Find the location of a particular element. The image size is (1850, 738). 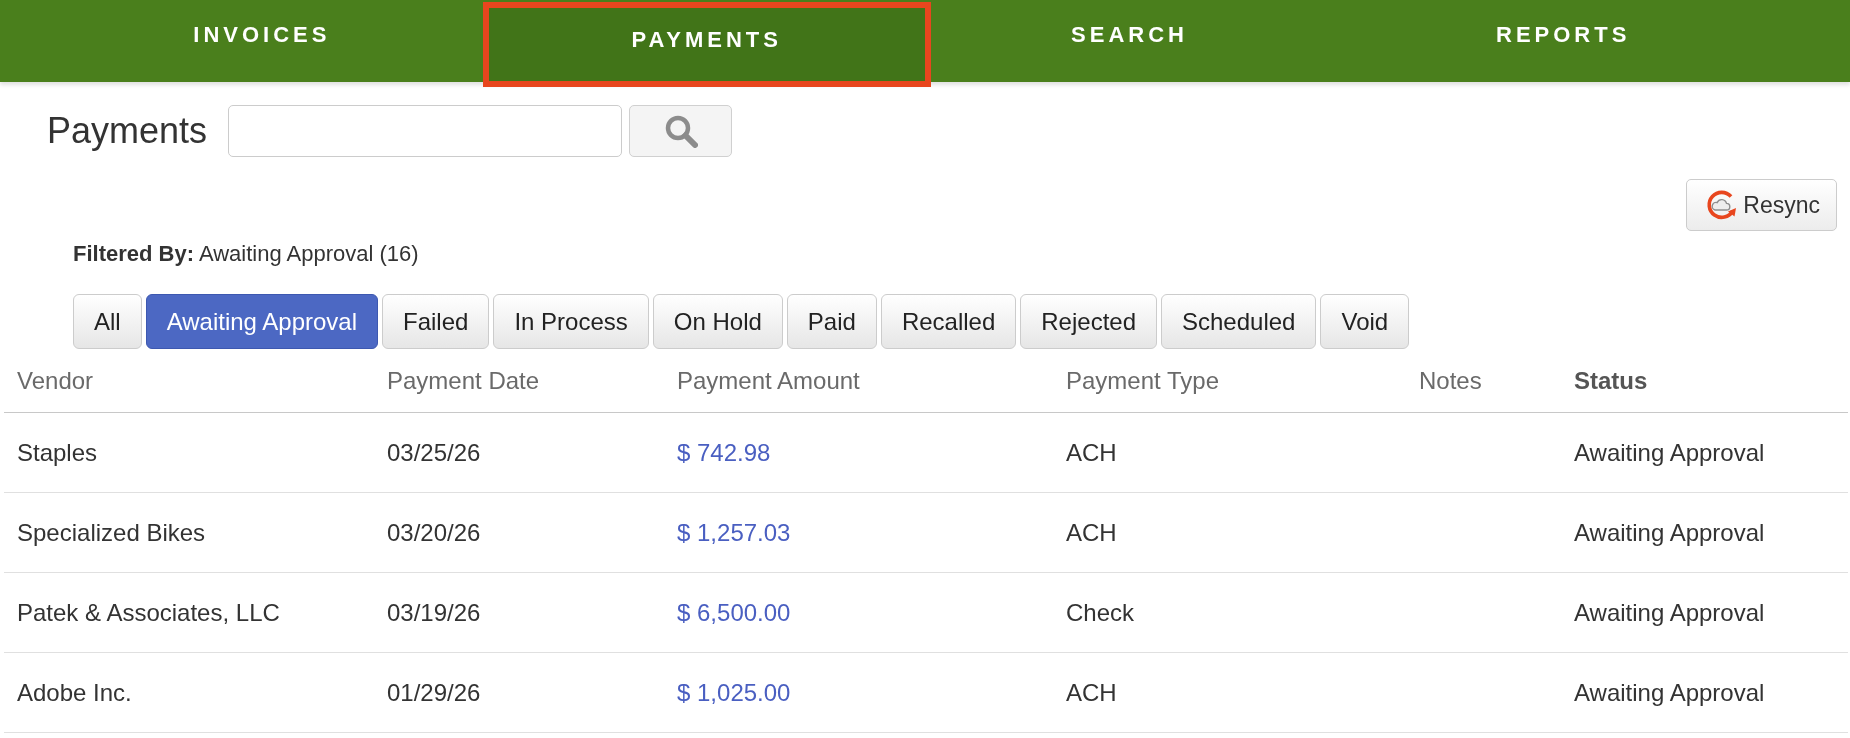

amount-link: $ 1,257.03 is located at coordinates (734, 532).